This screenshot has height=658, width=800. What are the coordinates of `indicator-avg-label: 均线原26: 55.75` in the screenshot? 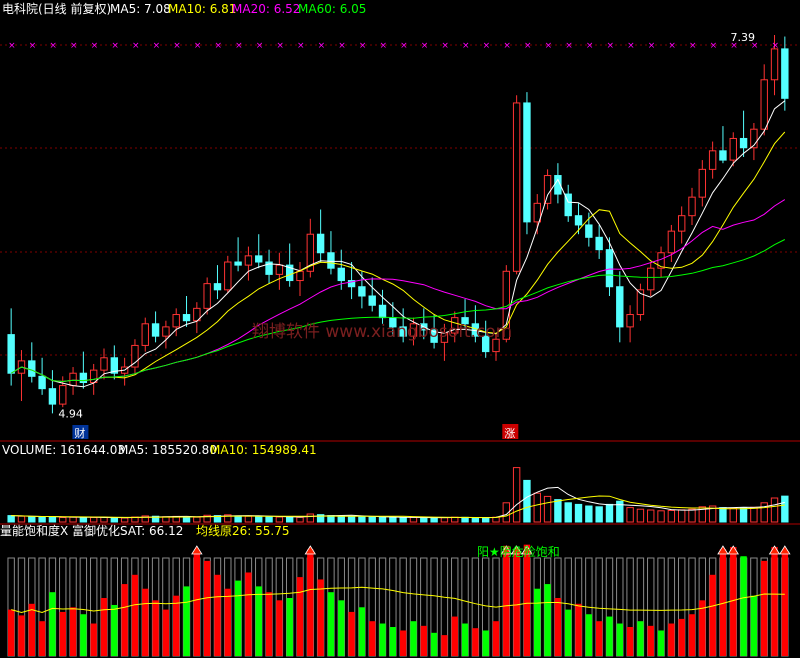 It's located at (242, 531).